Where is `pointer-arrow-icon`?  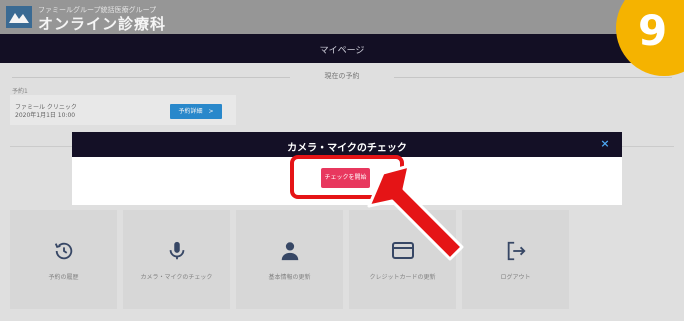 pointer-arrow-icon is located at coordinates (415, 212).